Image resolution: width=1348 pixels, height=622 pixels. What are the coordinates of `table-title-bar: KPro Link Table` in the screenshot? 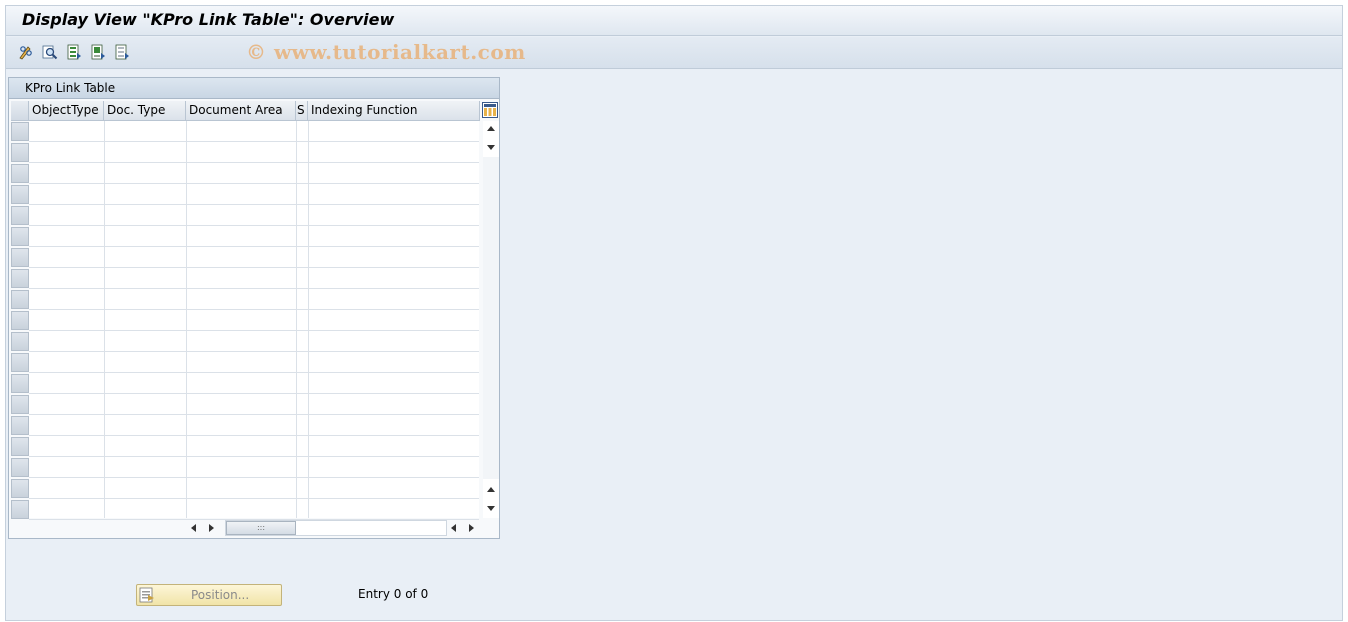 It's located at (254, 88).